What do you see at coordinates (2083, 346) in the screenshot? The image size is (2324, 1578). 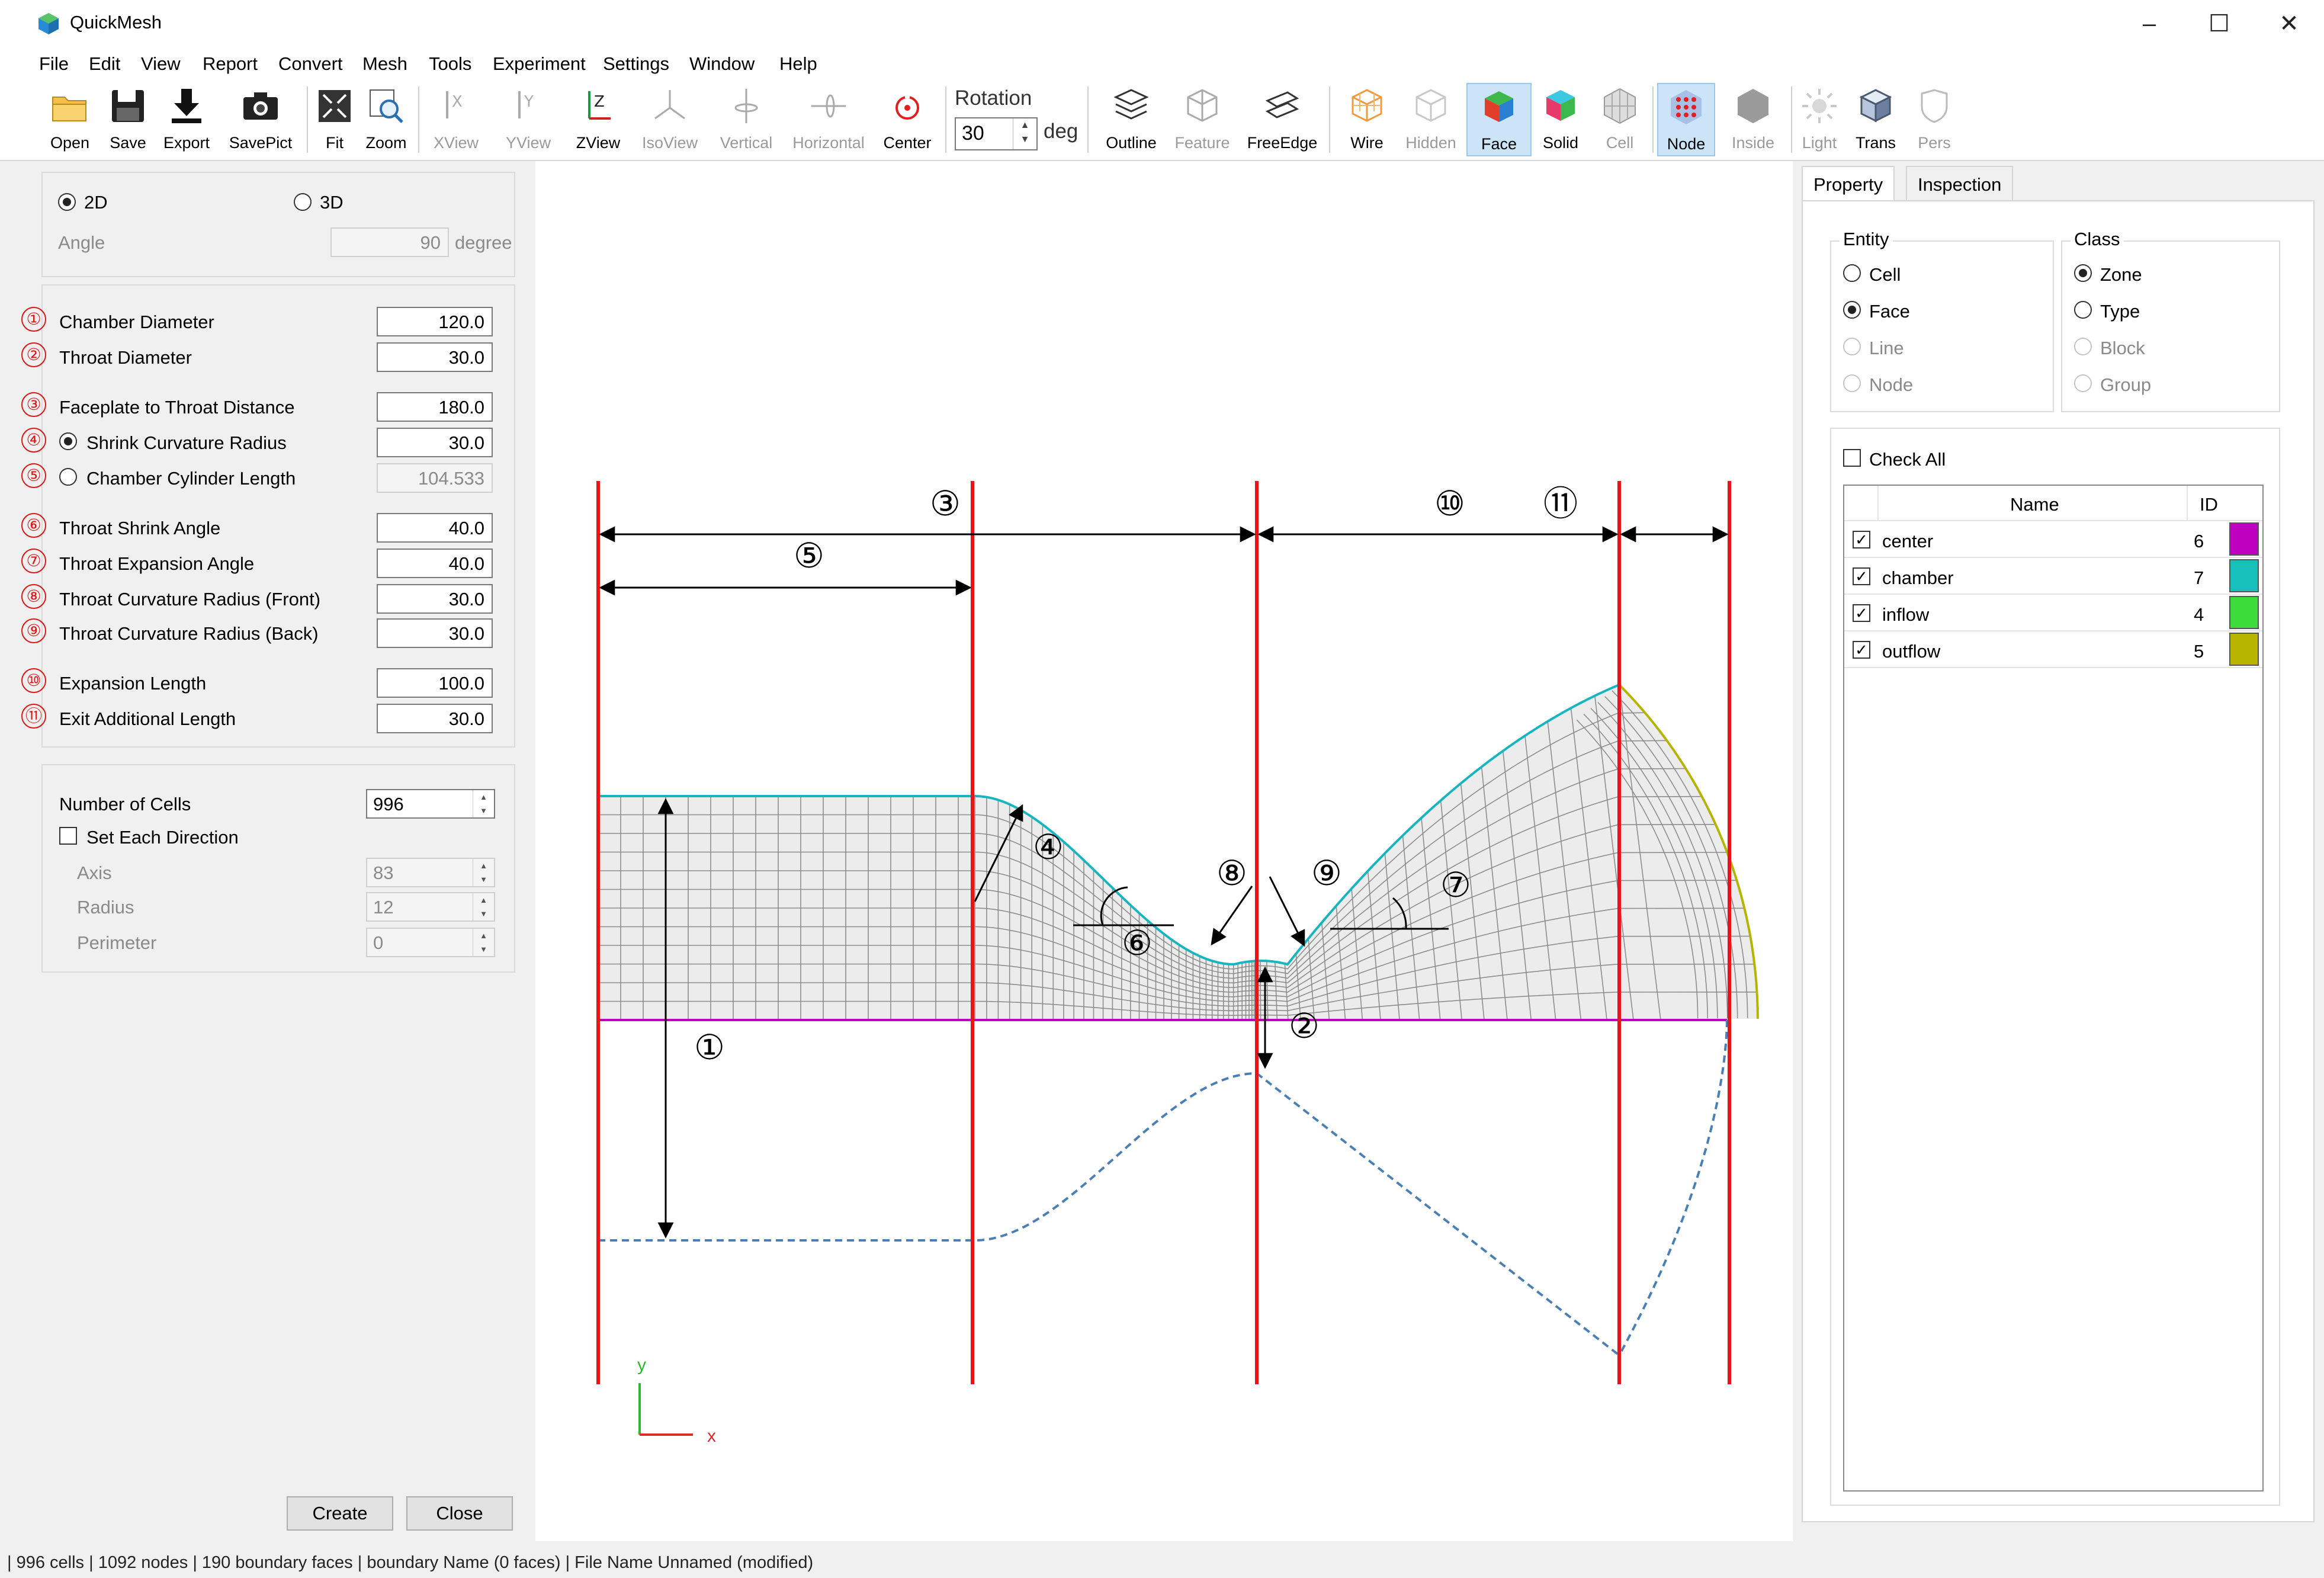 I see `radio-class-block` at bounding box center [2083, 346].